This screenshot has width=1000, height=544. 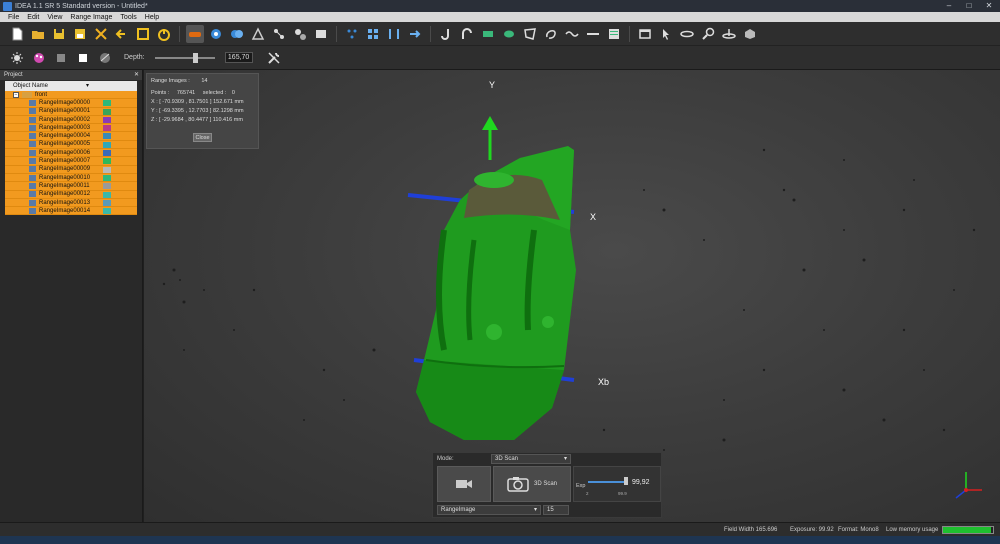 I want to click on menu-edit: Edit, so click(x=33, y=17).